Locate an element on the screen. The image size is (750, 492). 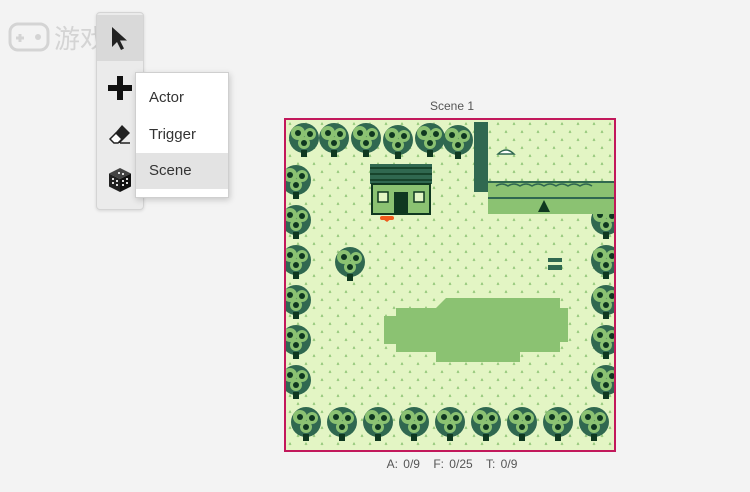
house is located at coordinates (401, 193).